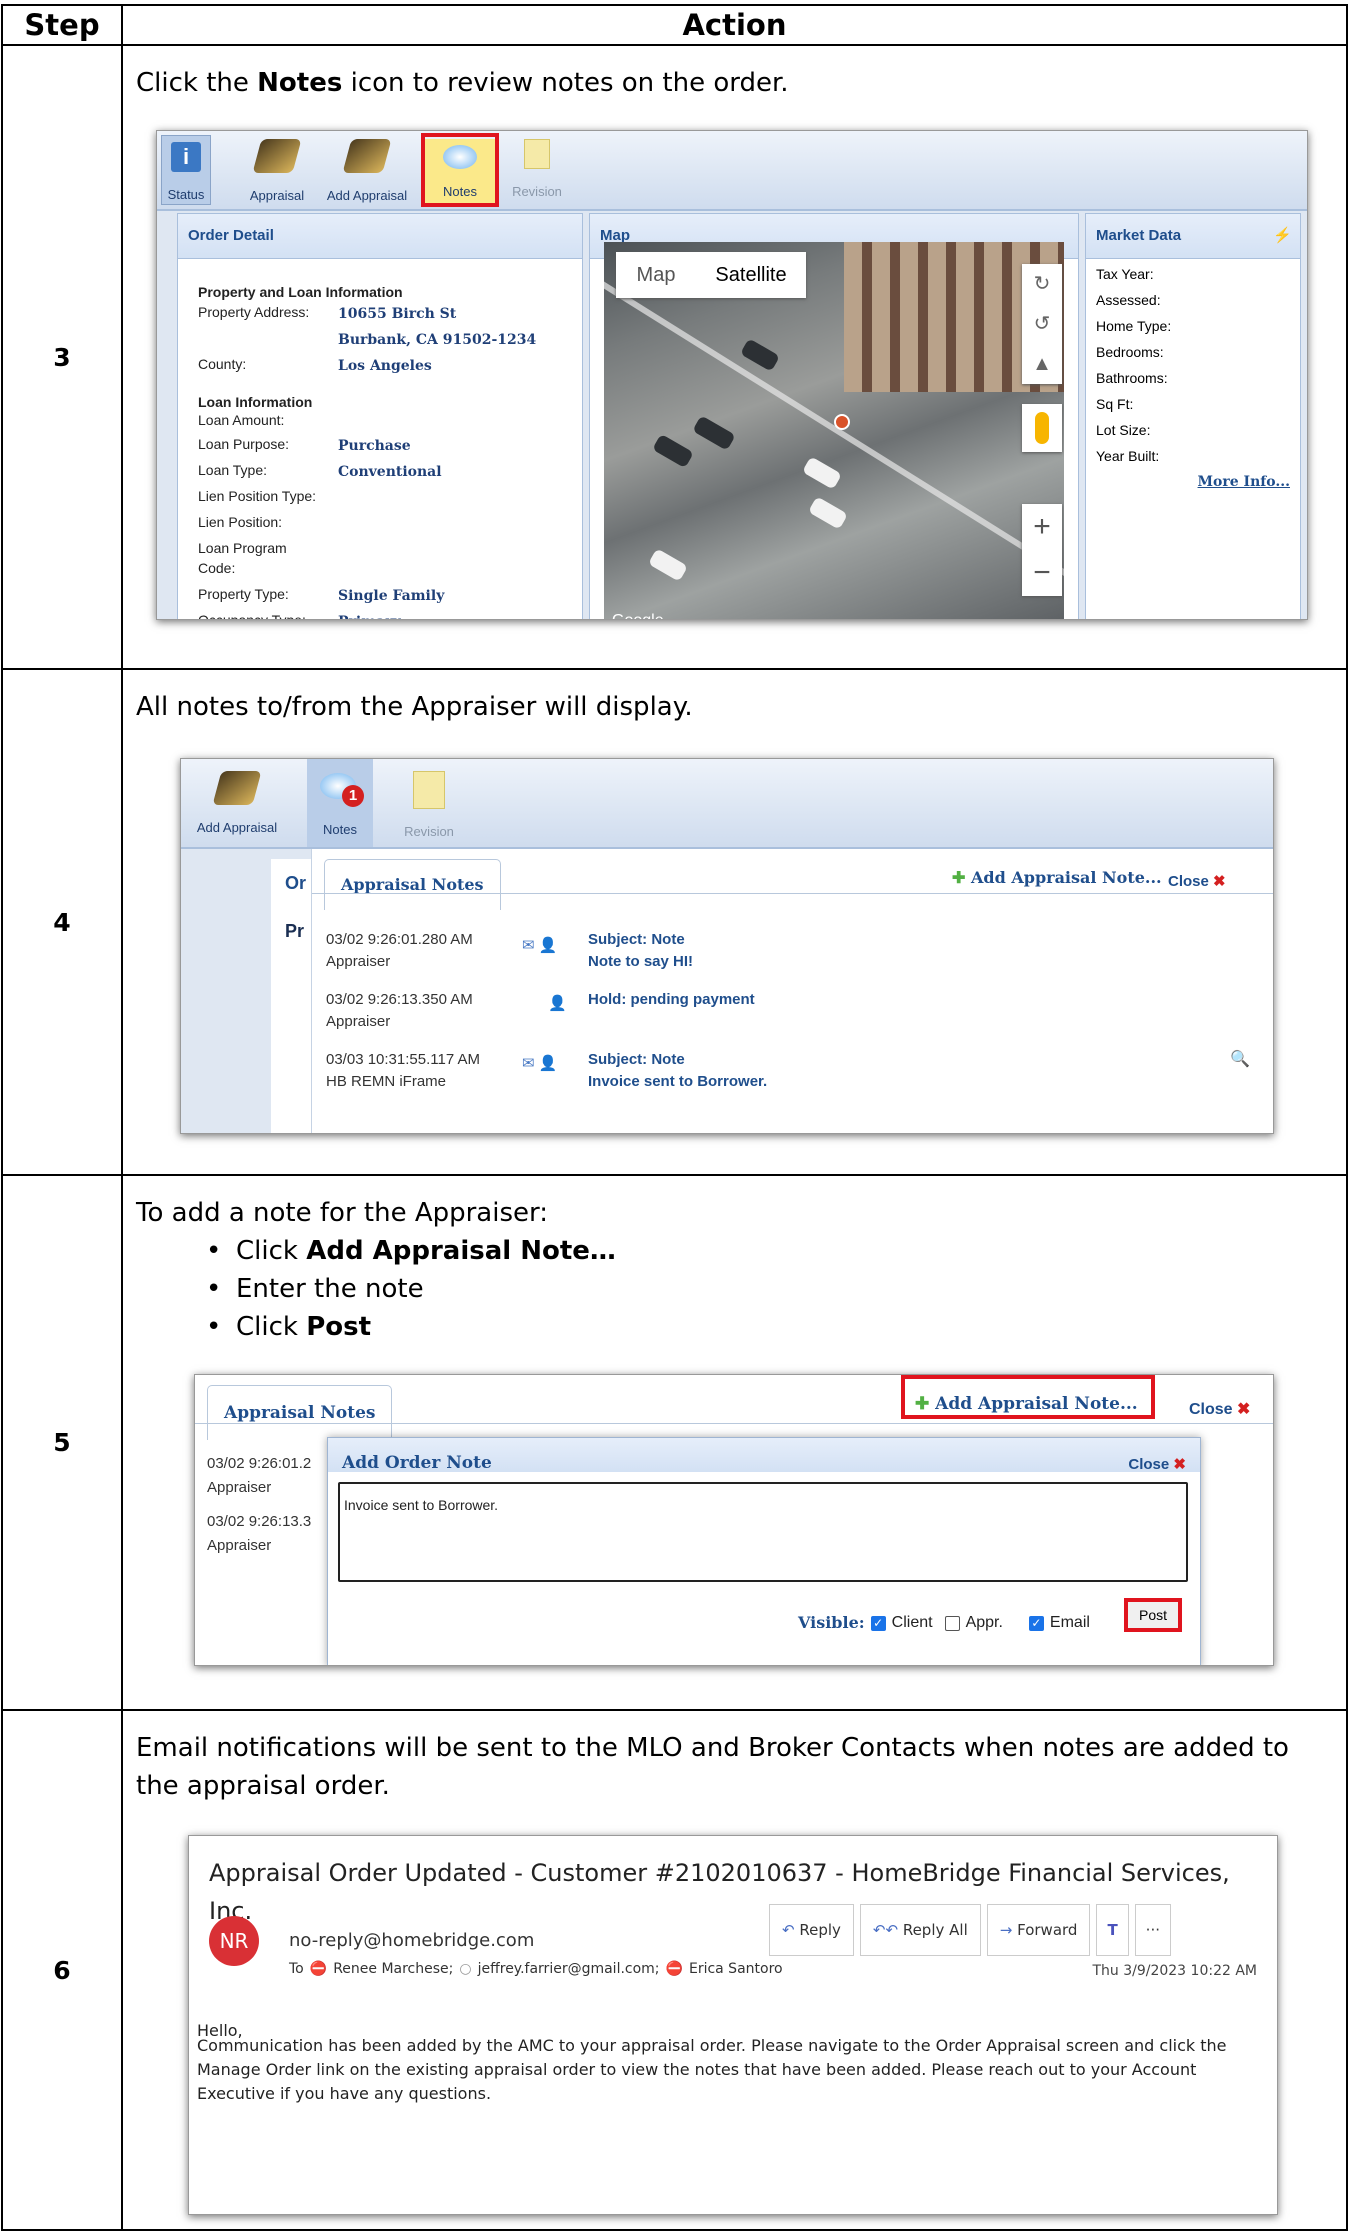  Describe the element at coordinates (252, 616) in the screenshot. I see `label: Occupancy Type:` at that location.